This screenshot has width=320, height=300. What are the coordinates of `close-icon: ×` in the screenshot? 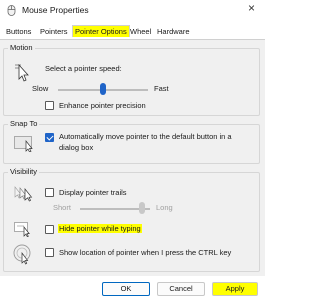 It's located at (251, 8).